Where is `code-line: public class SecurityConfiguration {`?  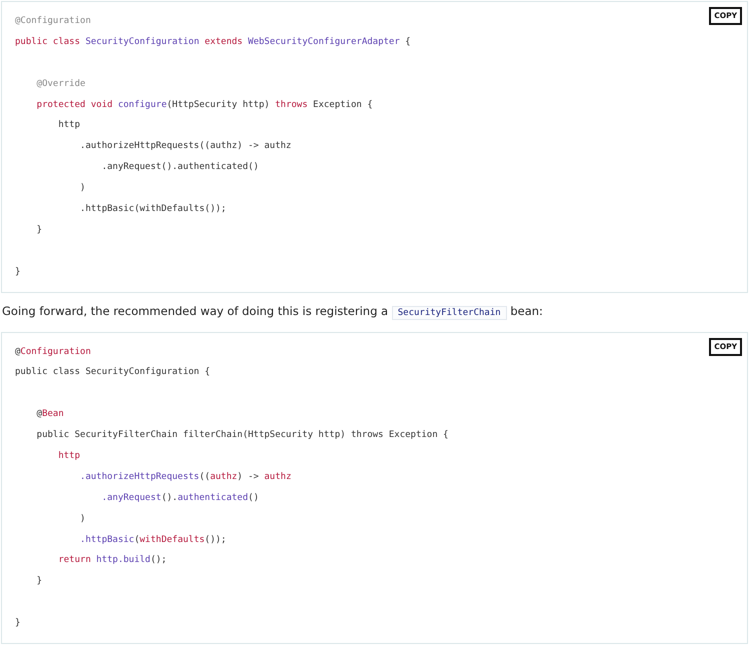 code-line: public class SecurityConfiguration { is located at coordinates (112, 373).